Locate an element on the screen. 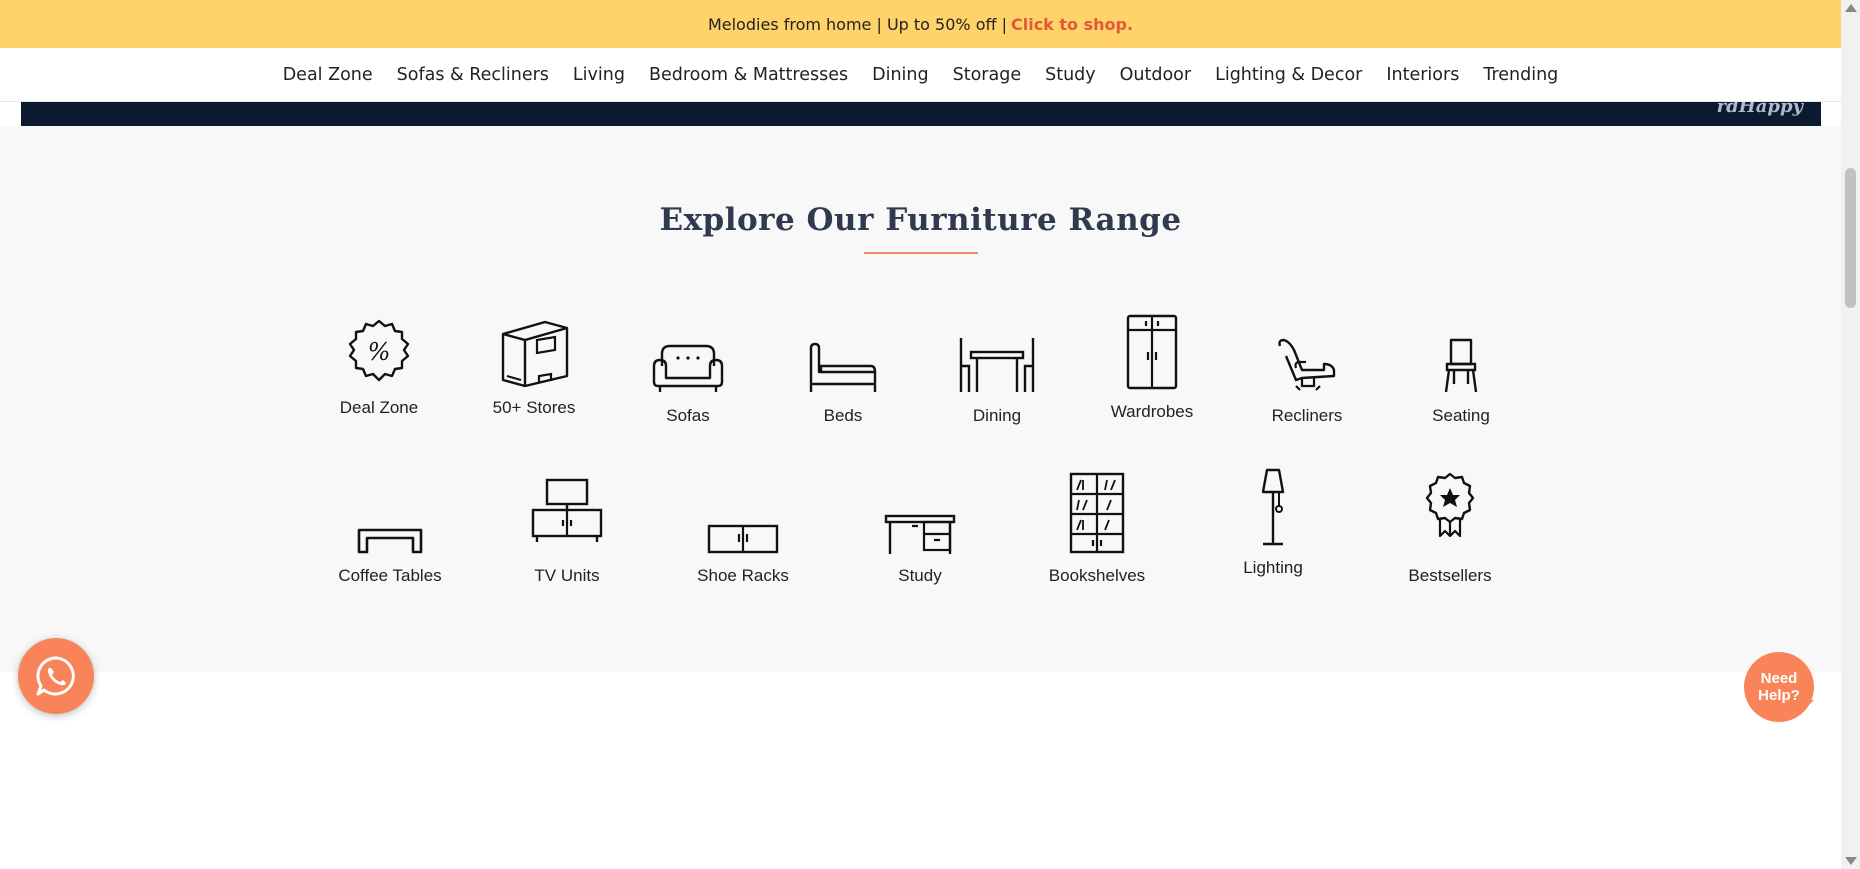 The height and width of the screenshot is (869, 1860). chair-icon is located at coordinates (1461, 365).